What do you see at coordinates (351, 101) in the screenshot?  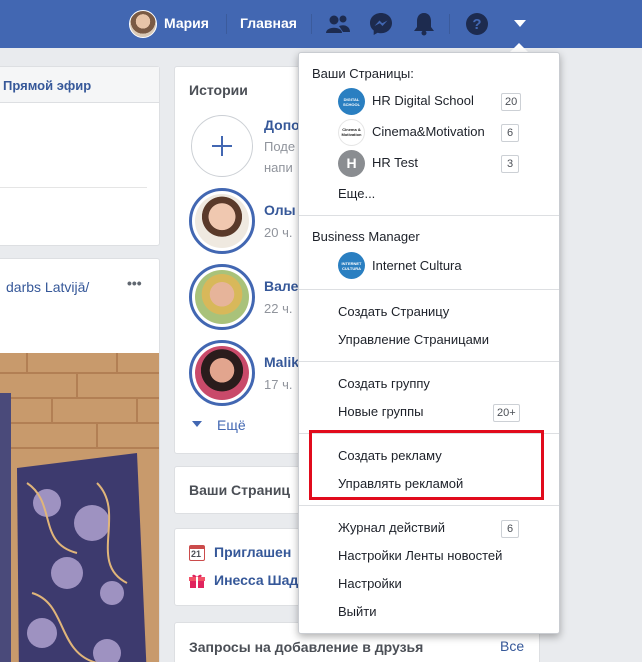 I see `page-avatar: DIGITAL SCHOOL` at bounding box center [351, 101].